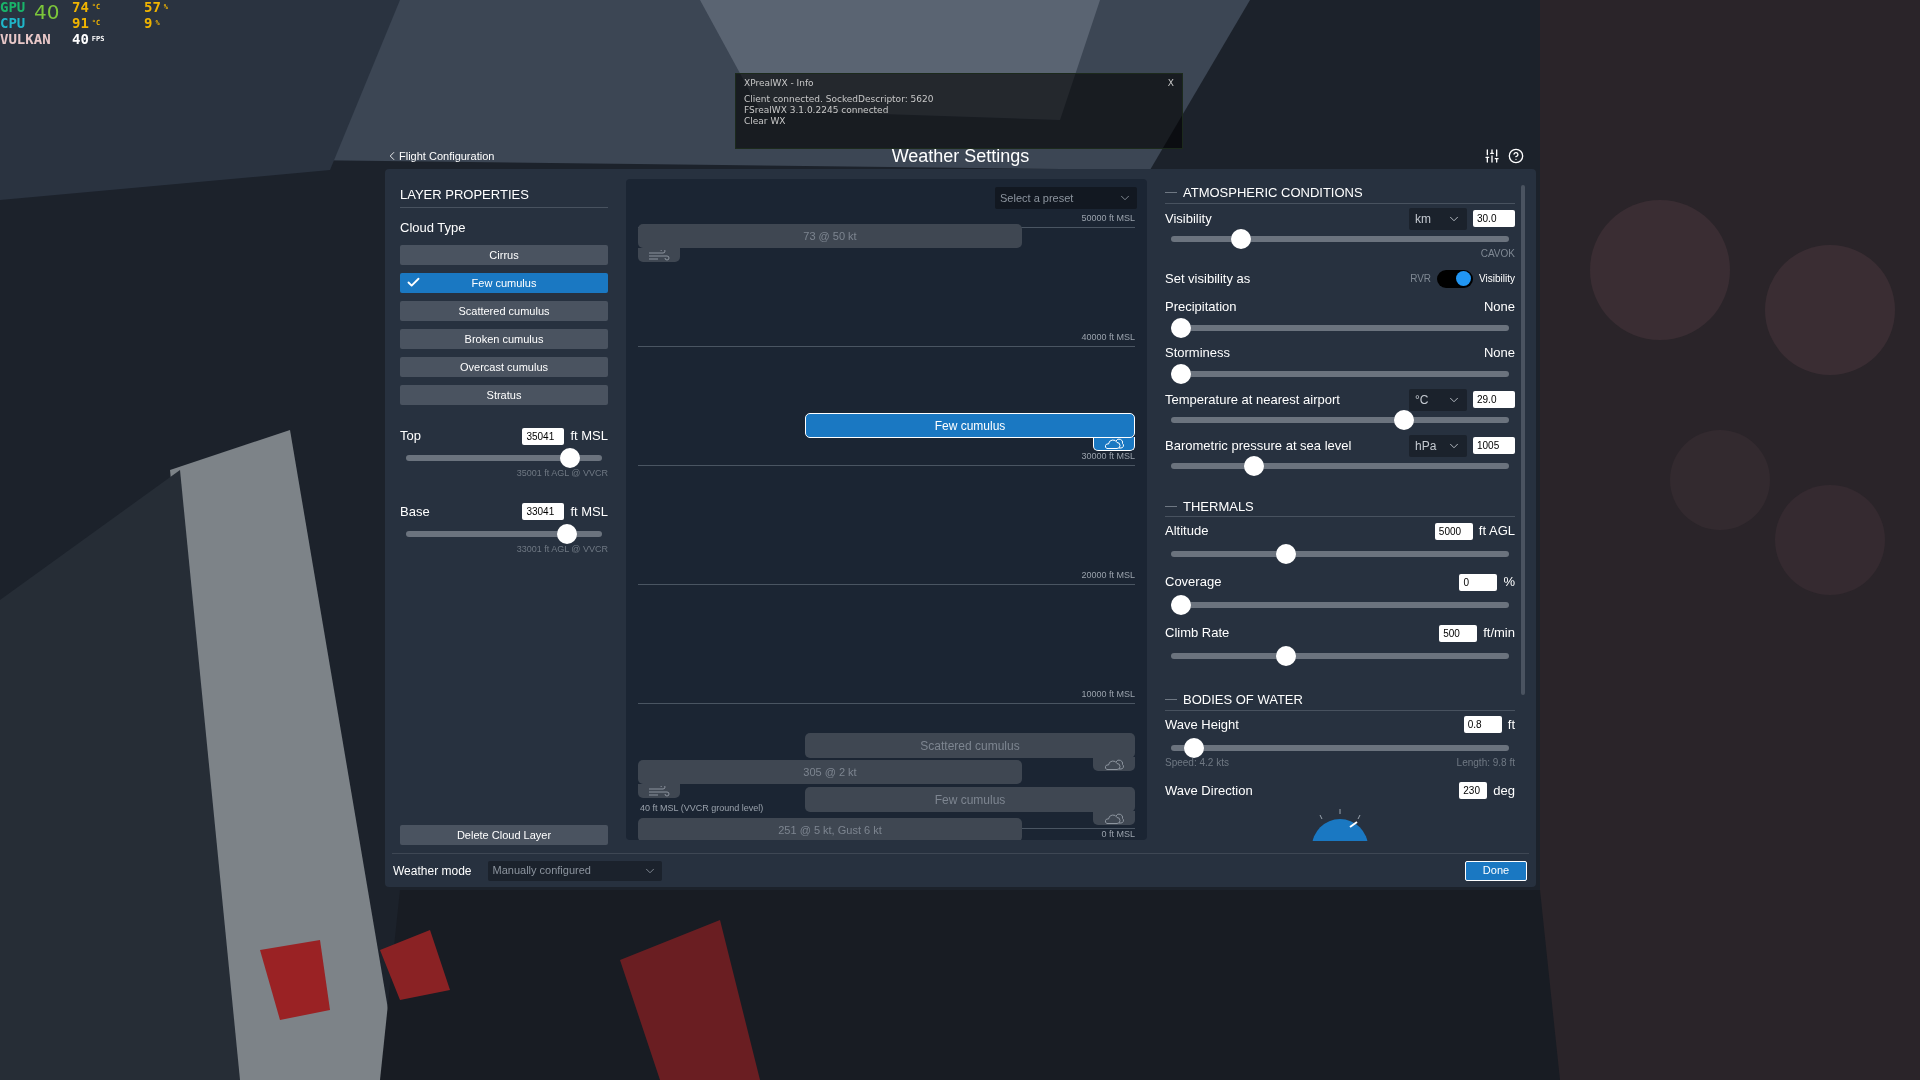 Image resolution: width=1920 pixels, height=1080 pixels. I want to click on ground-level-label: 40 ft MSL (VVCR ground level), so click(702, 808).